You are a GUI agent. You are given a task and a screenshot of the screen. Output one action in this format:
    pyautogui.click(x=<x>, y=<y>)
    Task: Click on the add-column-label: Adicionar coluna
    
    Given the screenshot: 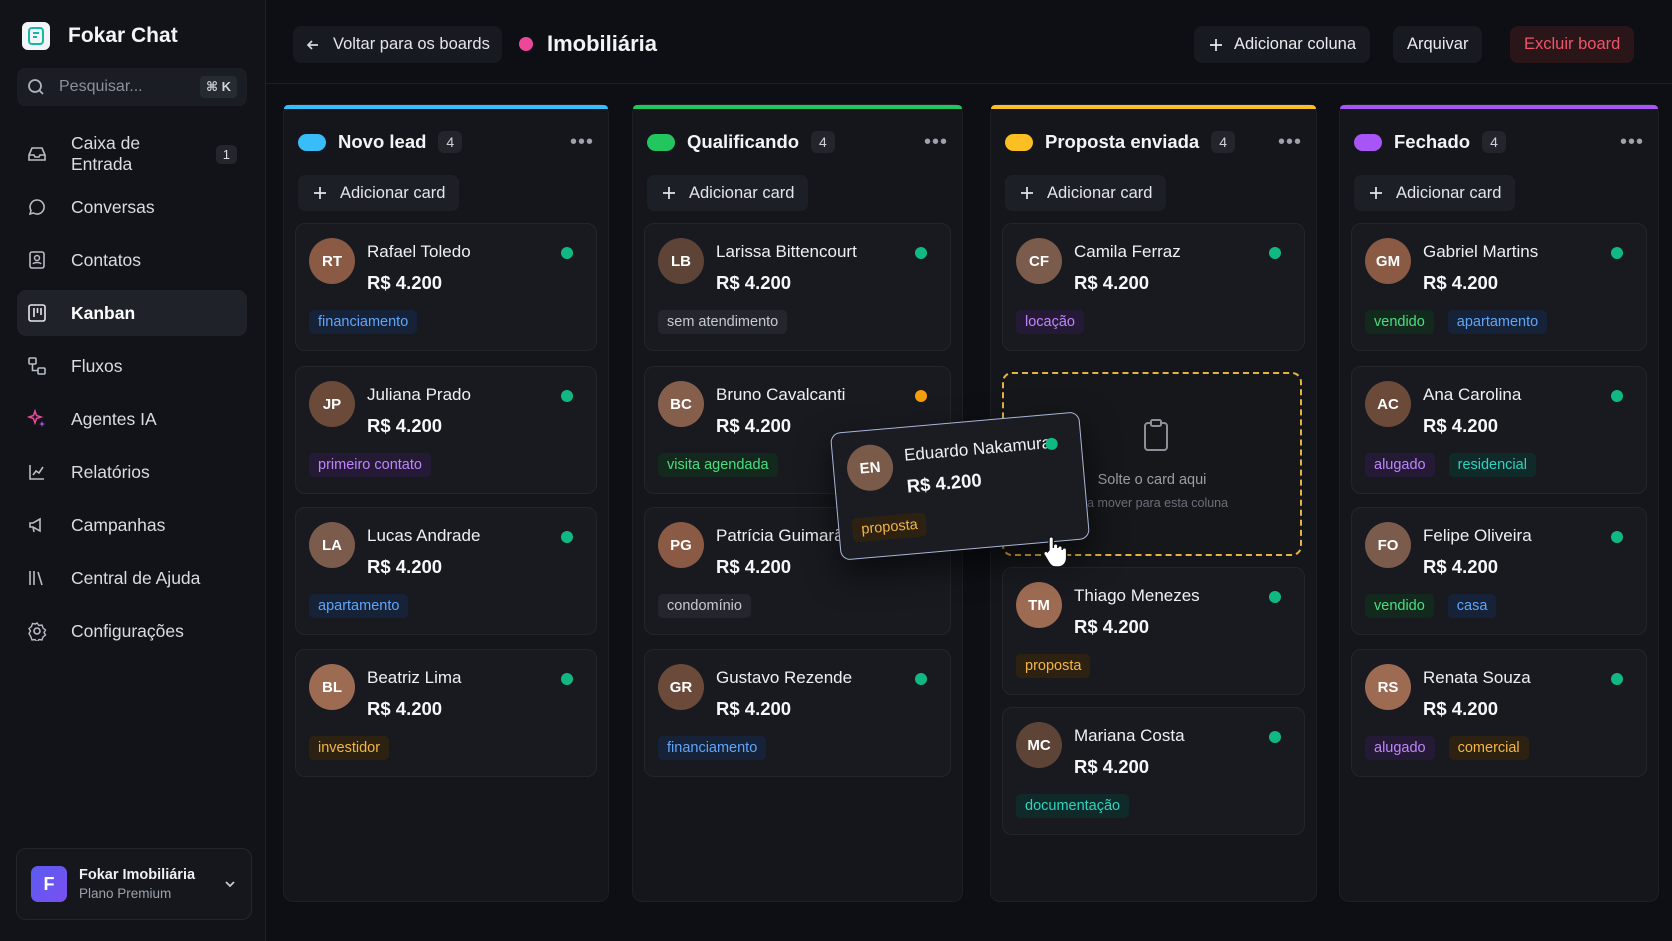 What is the action you would take?
    pyautogui.click(x=1295, y=44)
    